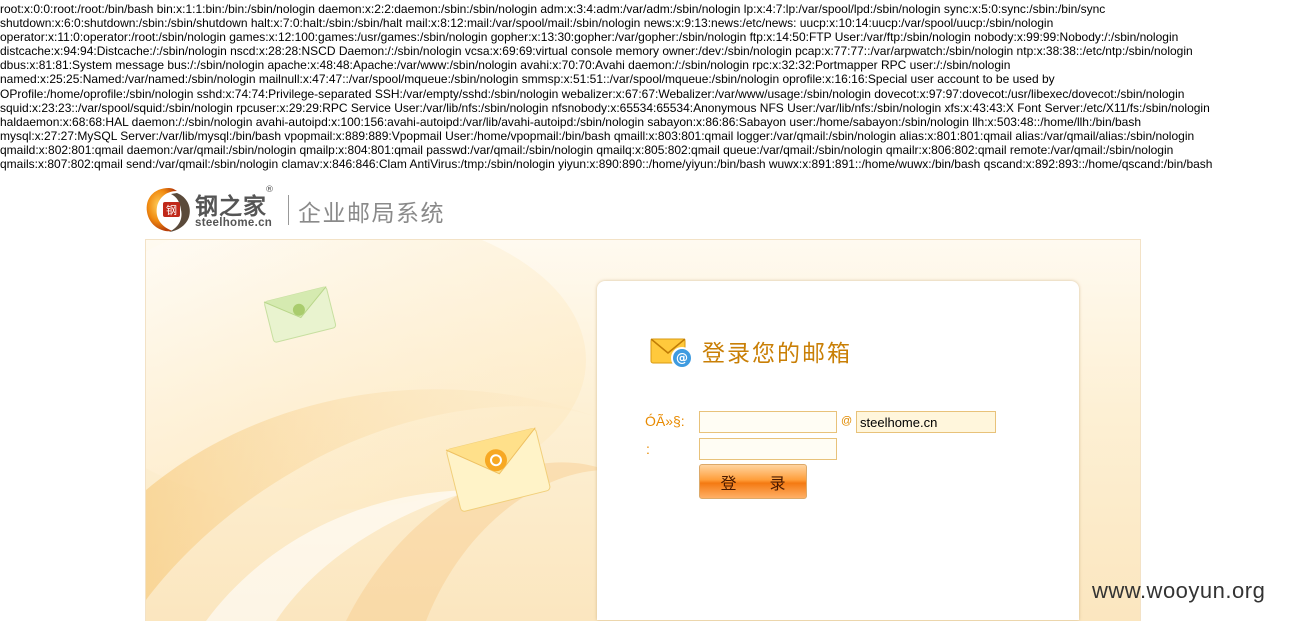  What do you see at coordinates (753, 481) in the screenshot?
I see `login-button: 登 录` at bounding box center [753, 481].